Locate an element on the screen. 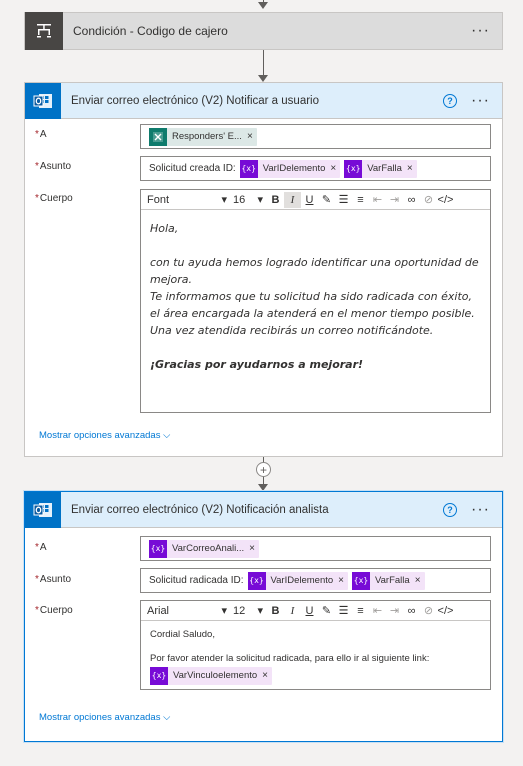 This screenshot has height=766, width=523. add-step-button: + is located at coordinates (263, 469).